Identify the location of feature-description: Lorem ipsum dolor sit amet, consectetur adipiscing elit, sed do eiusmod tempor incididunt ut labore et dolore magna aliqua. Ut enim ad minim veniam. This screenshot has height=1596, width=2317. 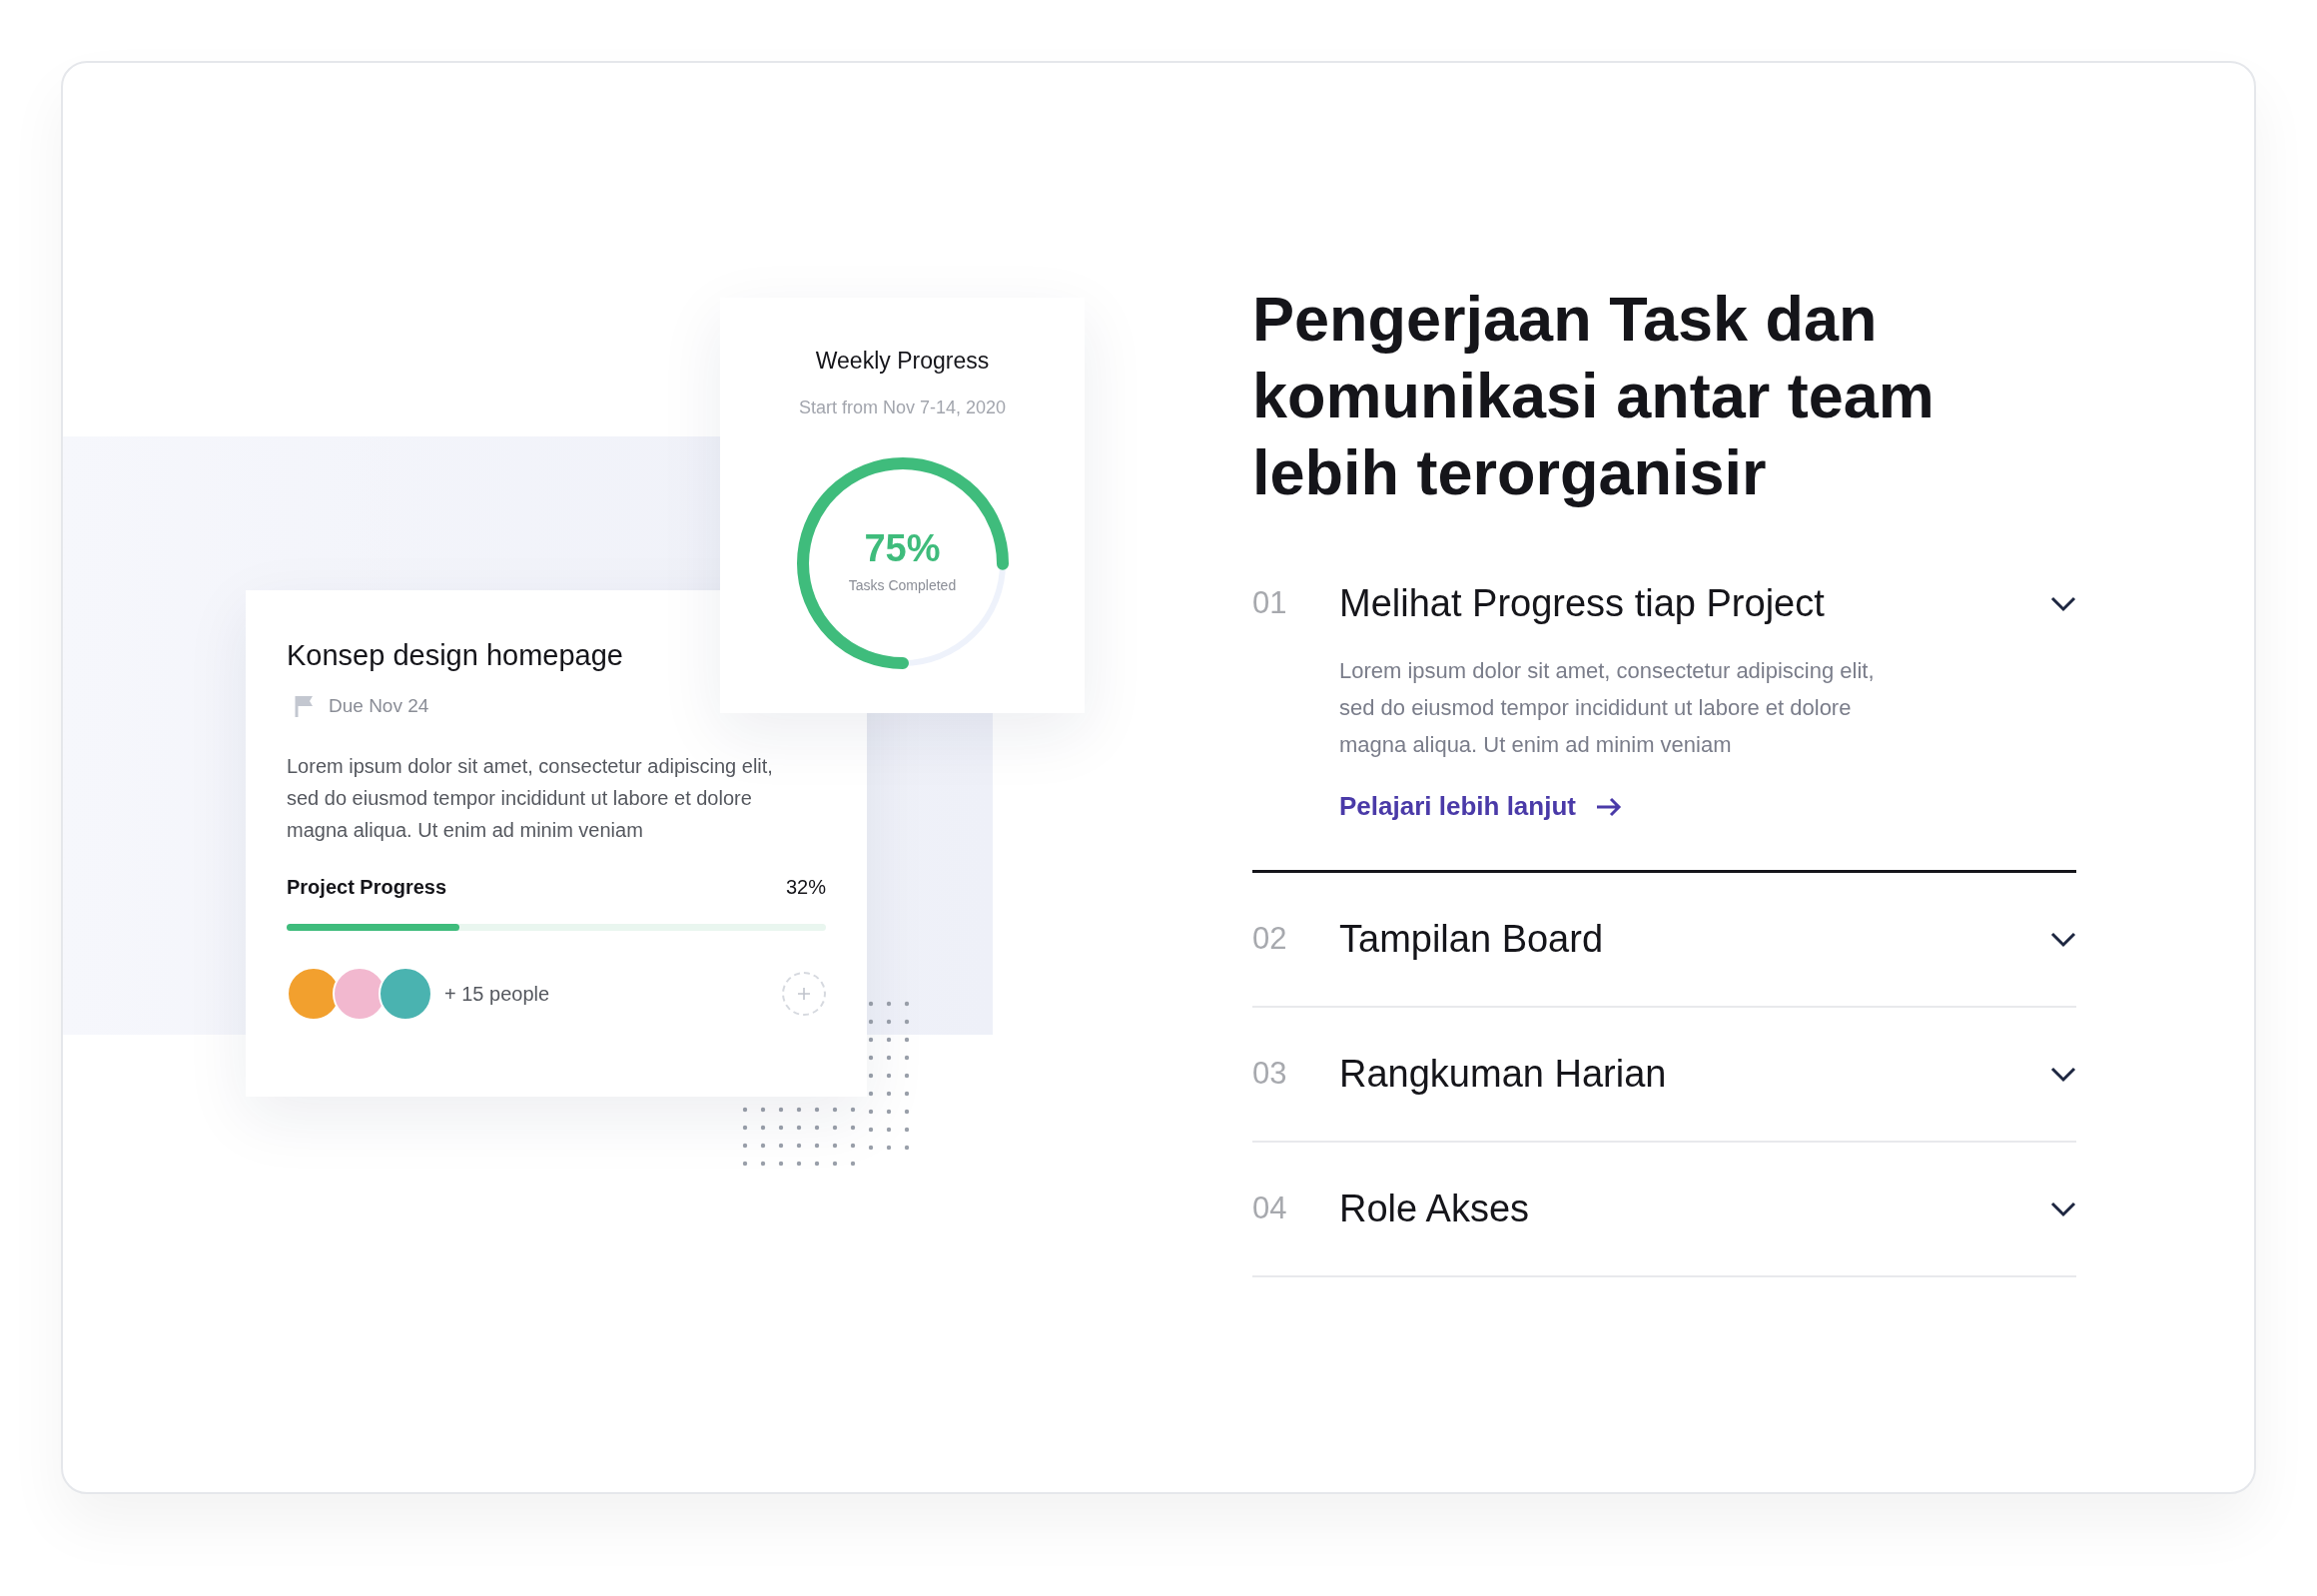
(1608, 708).